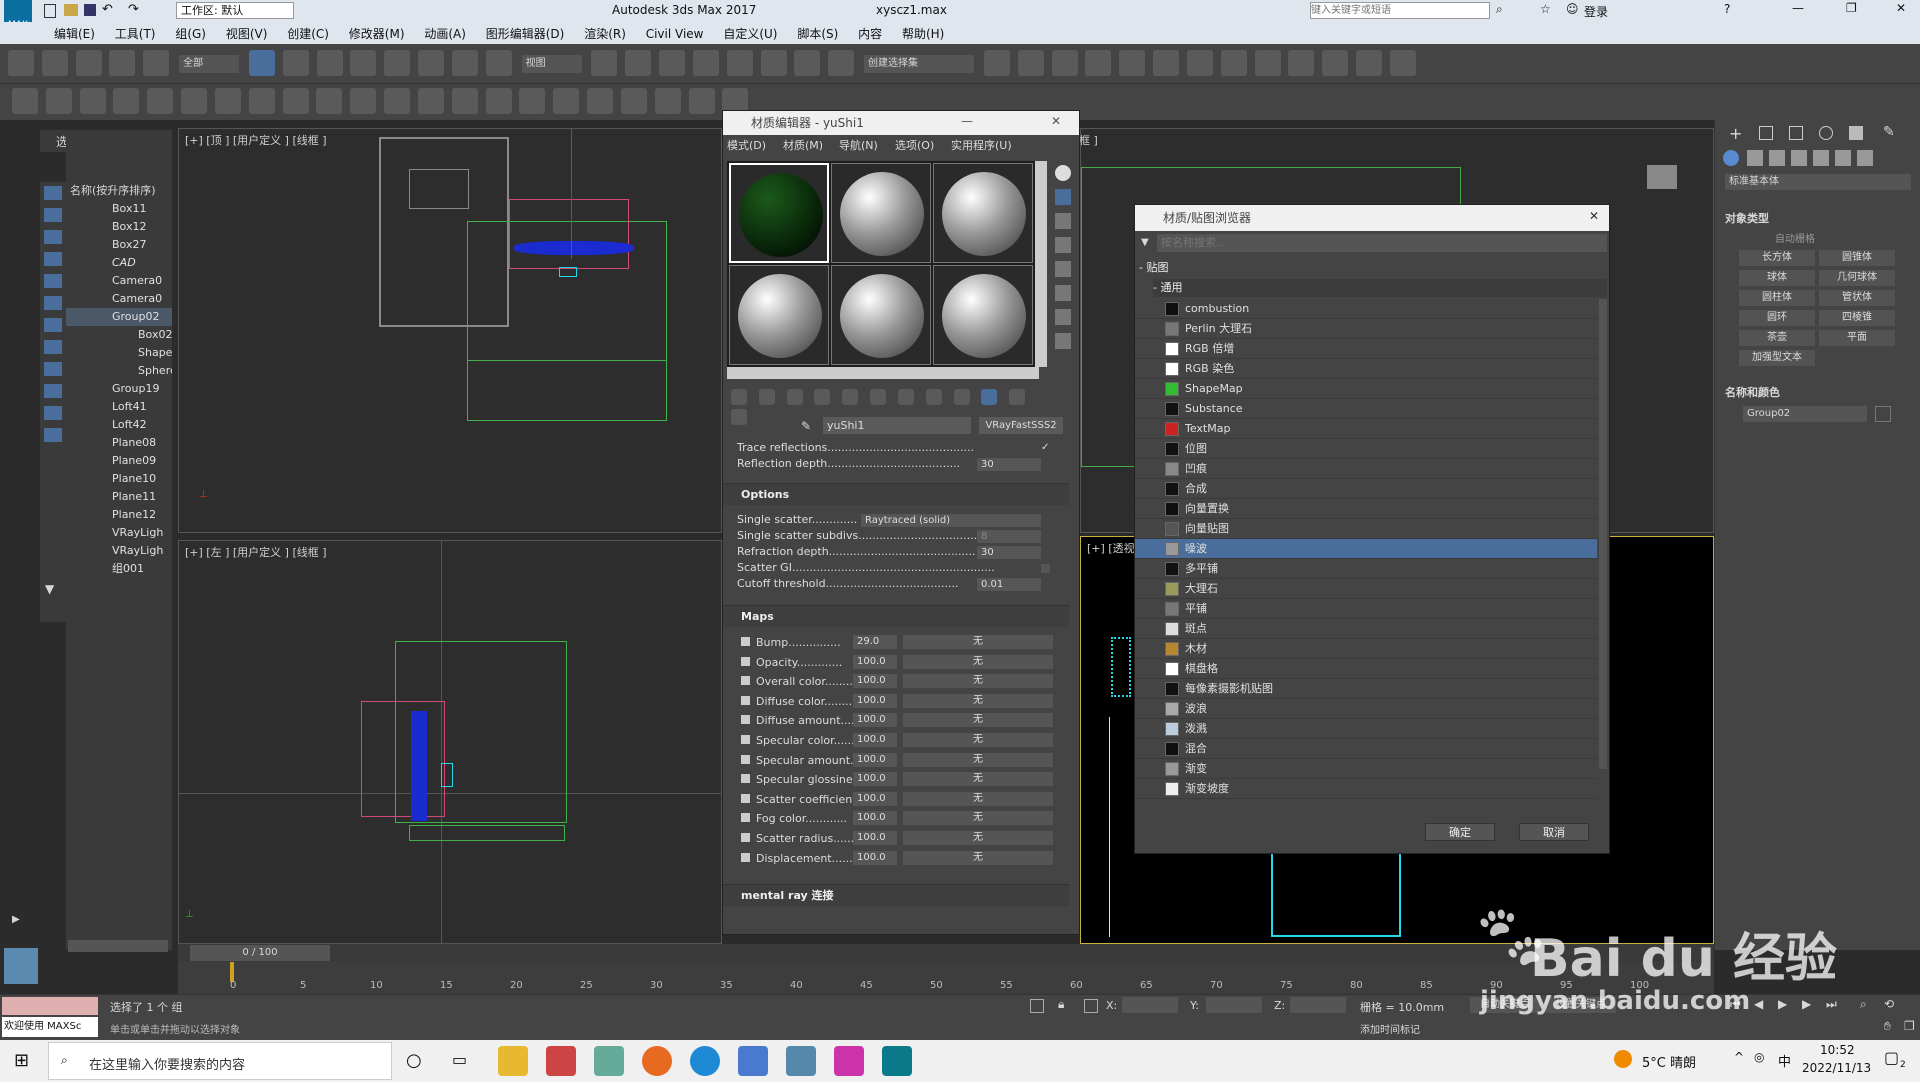 The image size is (1920, 1082). I want to click on cloud-icon, so click(58, 101).